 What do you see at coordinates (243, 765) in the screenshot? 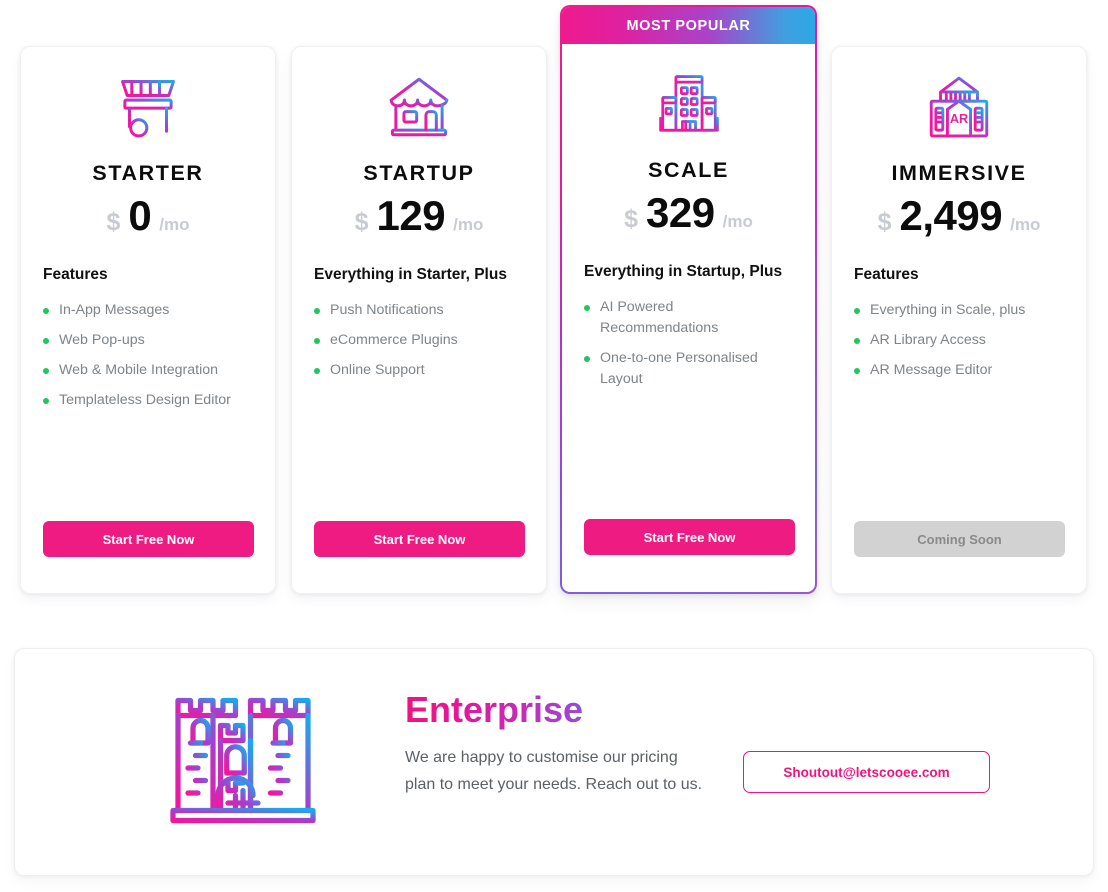
I see `castle-icon` at bounding box center [243, 765].